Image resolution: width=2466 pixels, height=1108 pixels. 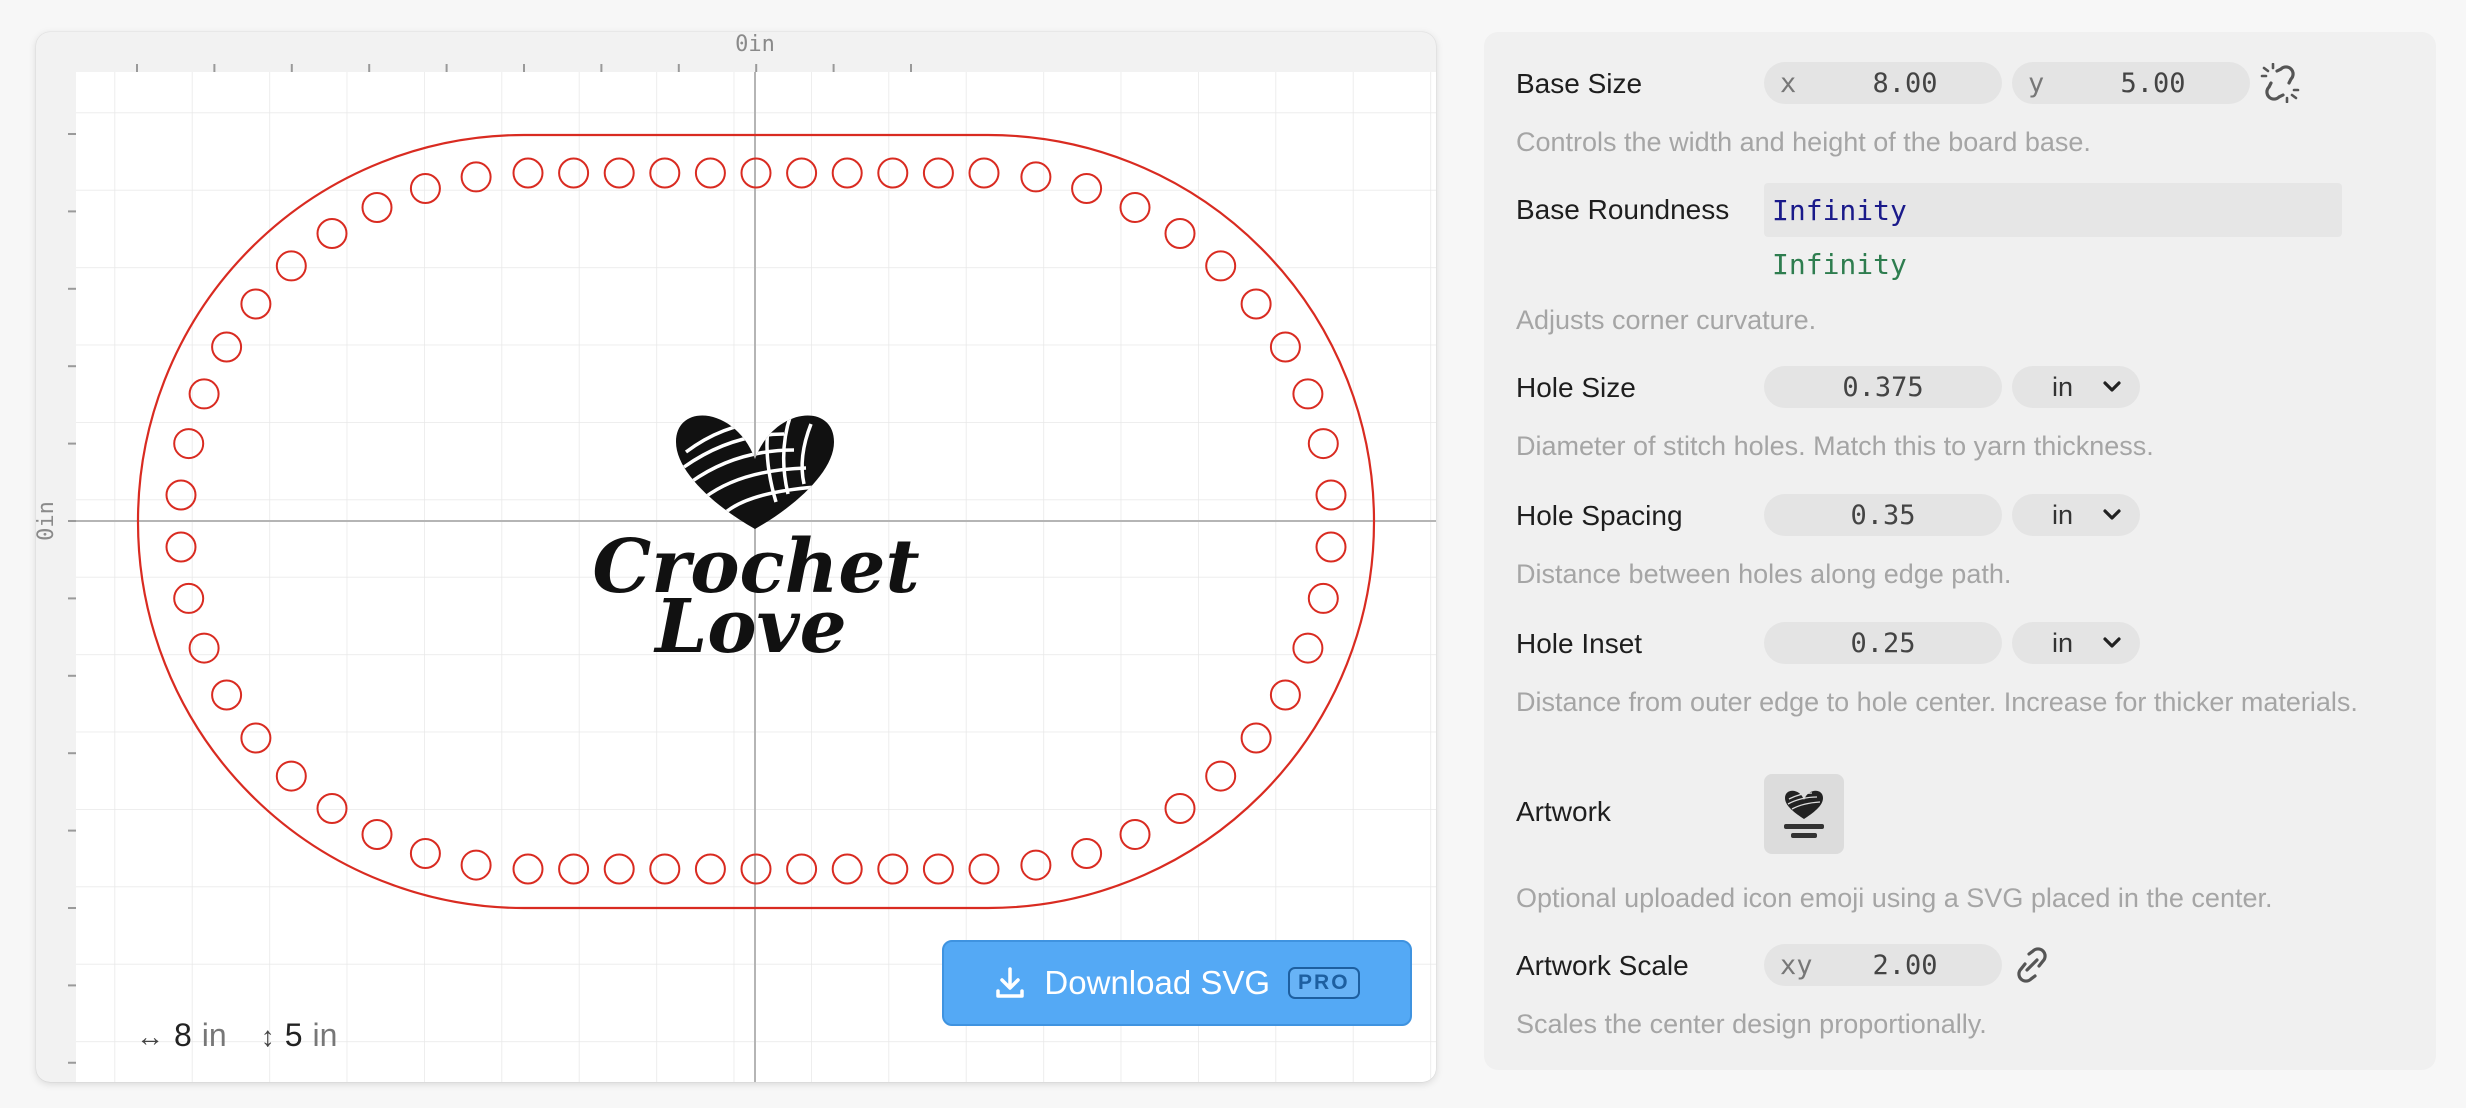 I want to click on base-size-y-input: y 5.00, so click(x=2131, y=83).